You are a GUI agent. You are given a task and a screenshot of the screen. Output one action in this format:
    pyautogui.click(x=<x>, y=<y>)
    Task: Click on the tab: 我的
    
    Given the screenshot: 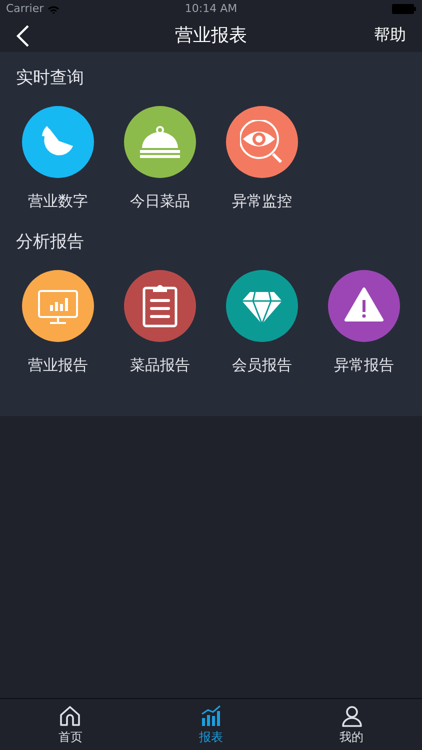 What is the action you would take?
    pyautogui.click(x=351, y=724)
    